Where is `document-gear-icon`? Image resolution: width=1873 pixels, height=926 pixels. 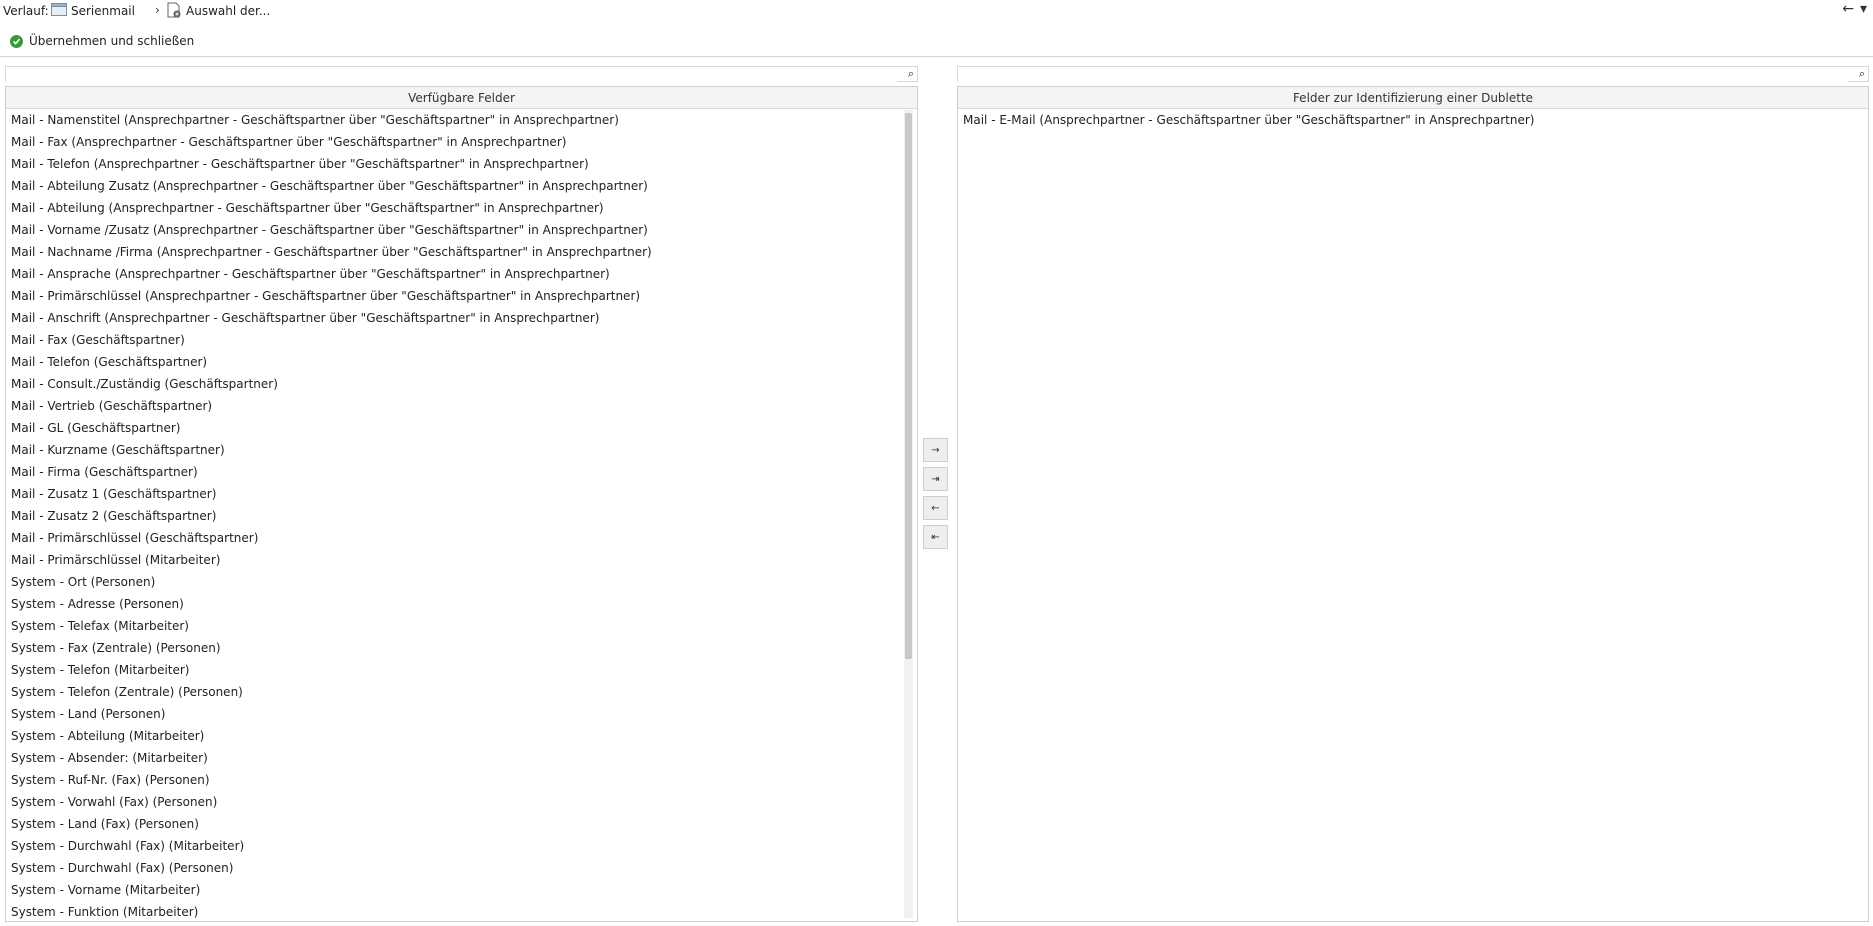 document-gear-icon is located at coordinates (174, 11).